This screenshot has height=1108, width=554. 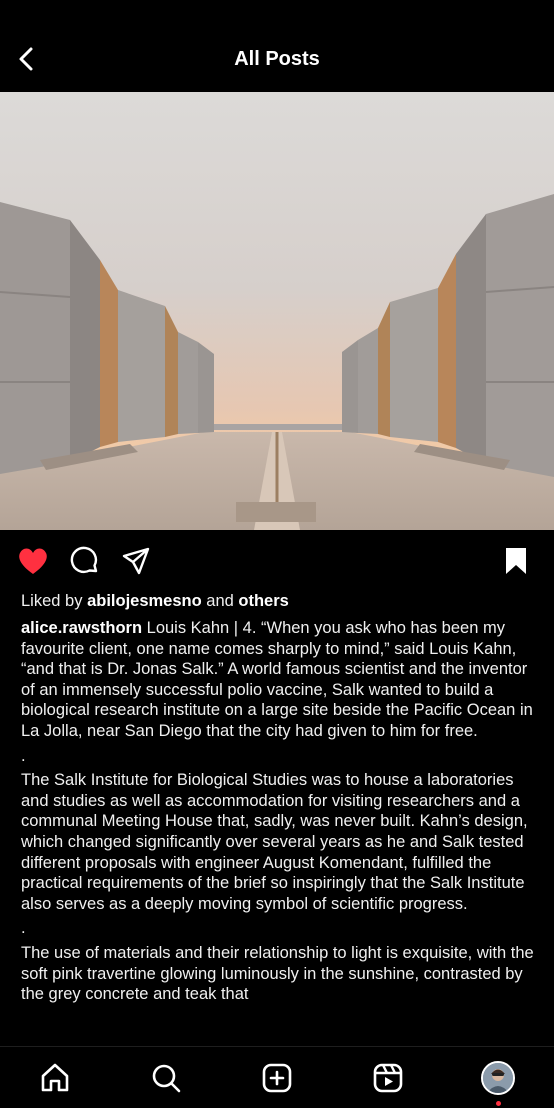 What do you see at coordinates (81, 628) in the screenshot?
I see `author-username: alice.rawsthorn` at bounding box center [81, 628].